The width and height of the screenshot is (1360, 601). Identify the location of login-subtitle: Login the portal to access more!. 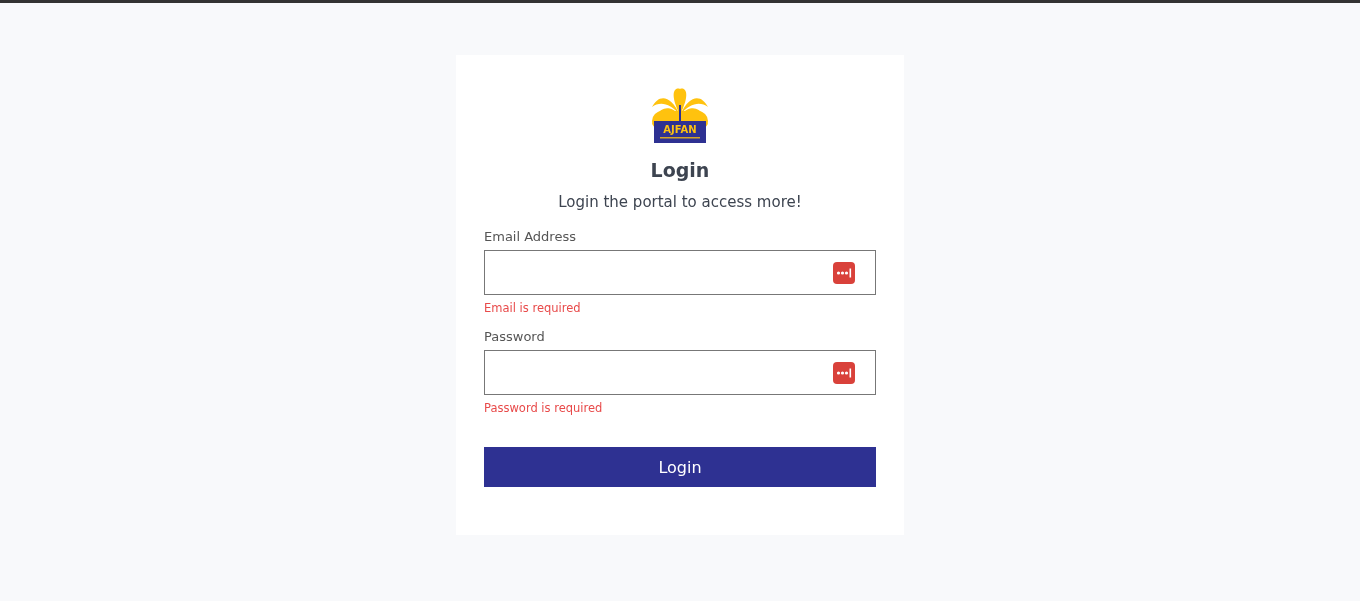
(680, 202).